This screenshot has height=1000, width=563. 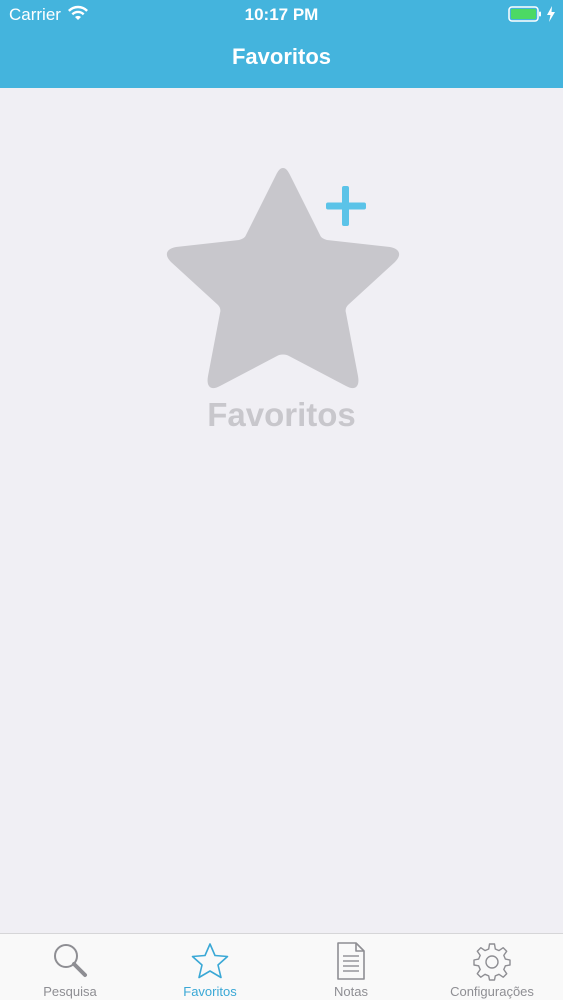 I want to click on document-icon, so click(x=351, y=961).